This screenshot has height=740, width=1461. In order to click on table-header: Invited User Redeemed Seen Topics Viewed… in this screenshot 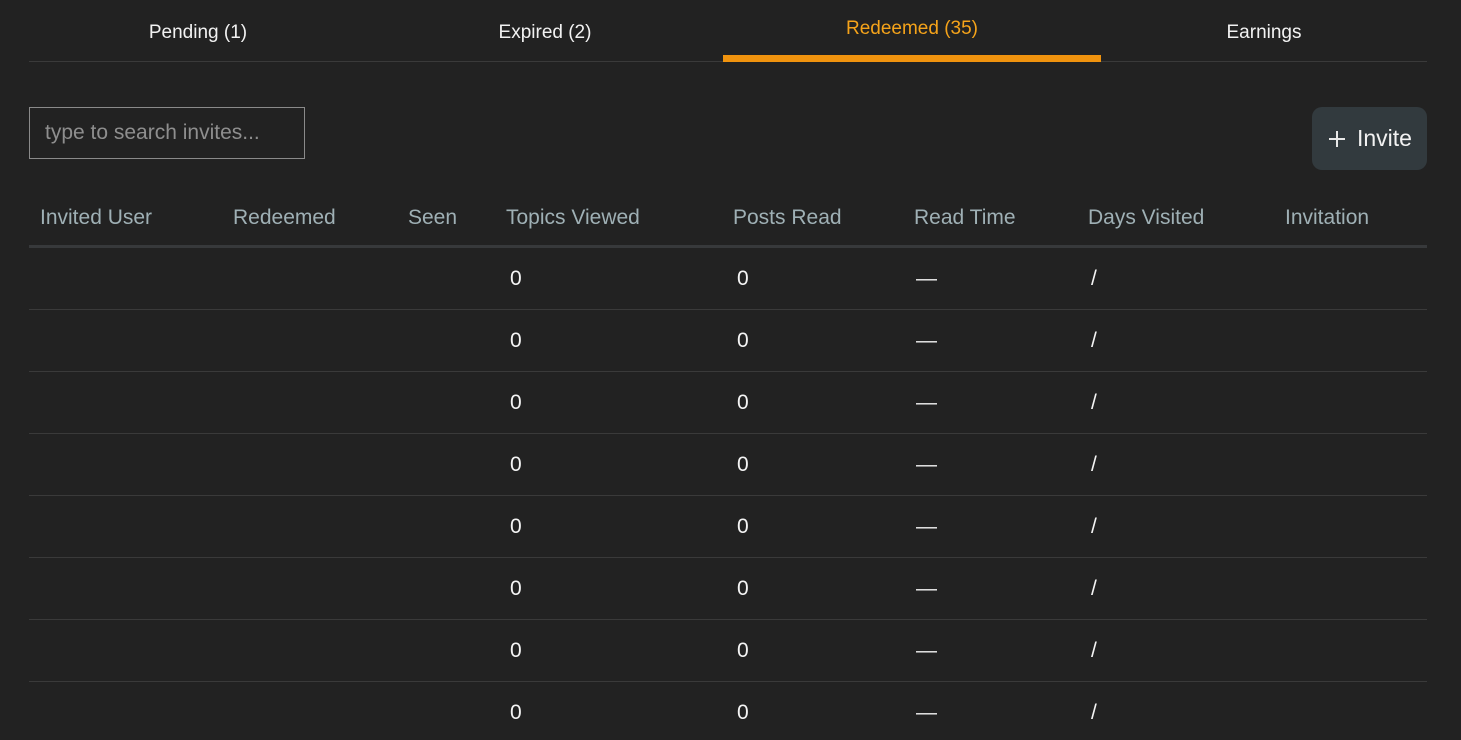, I will do `click(728, 219)`.